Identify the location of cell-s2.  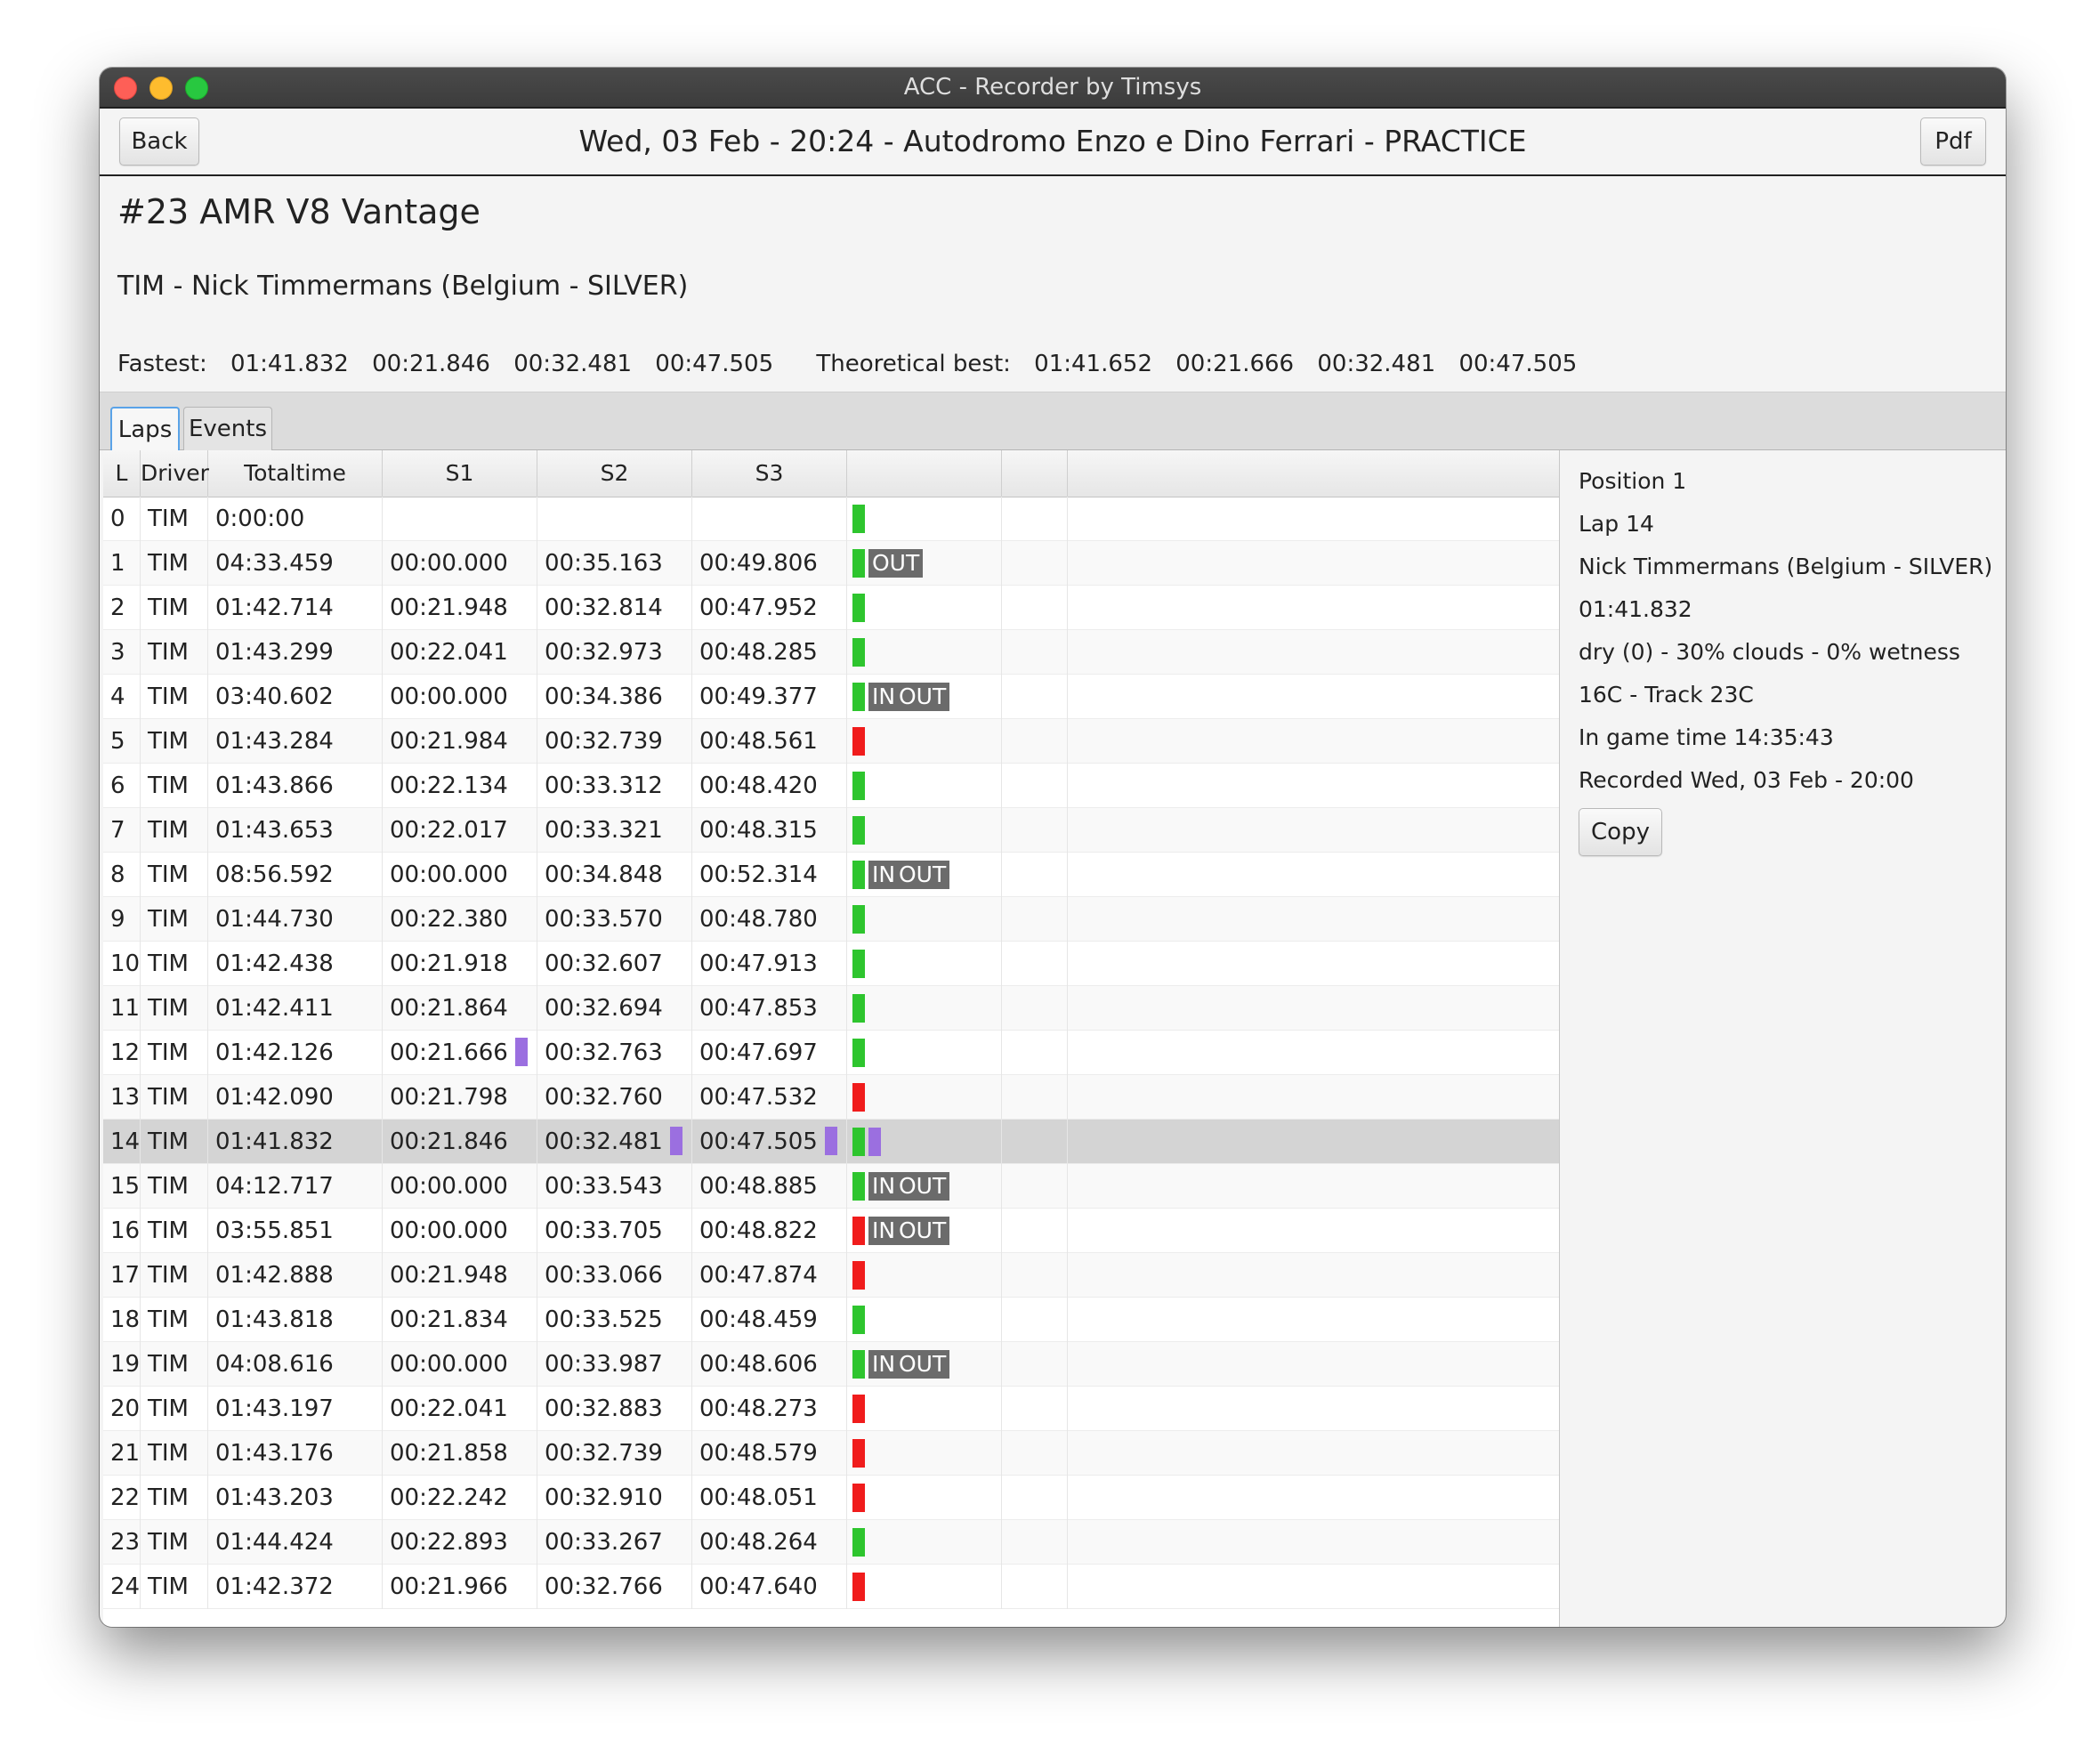
(614, 519).